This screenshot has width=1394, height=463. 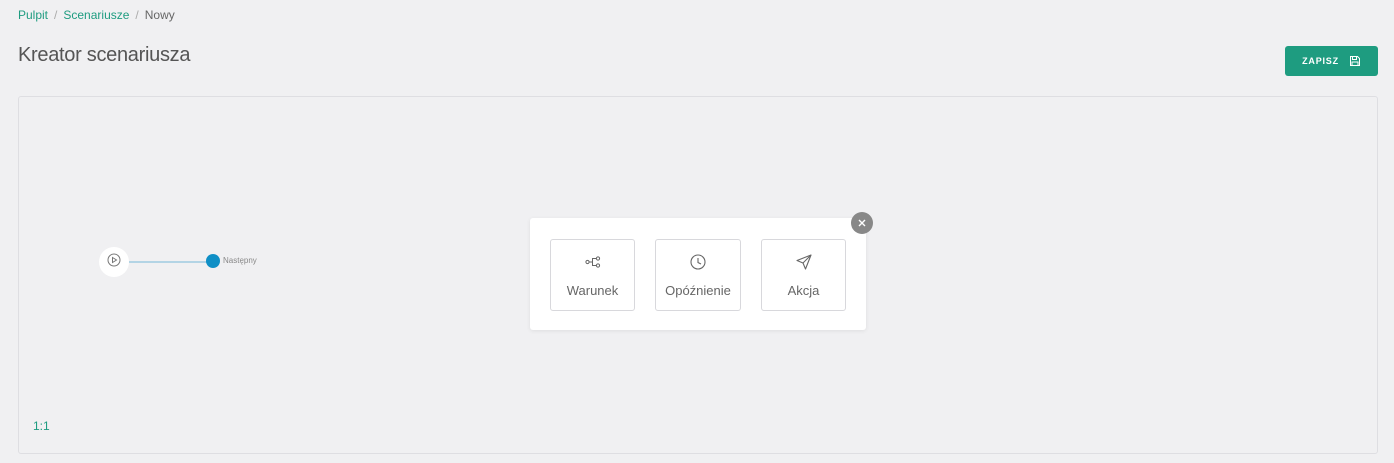 What do you see at coordinates (240, 260) in the screenshot?
I see `next-handle-label: Następny` at bounding box center [240, 260].